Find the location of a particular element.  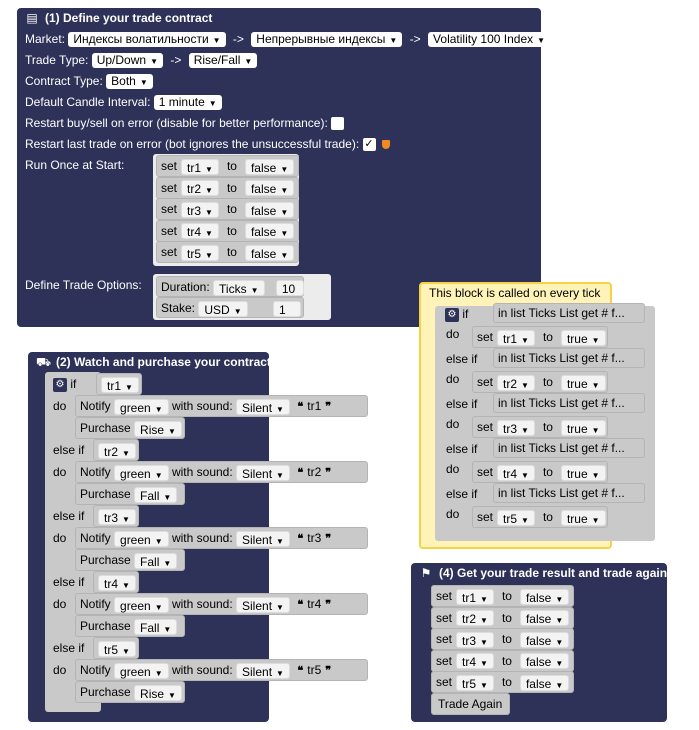

tick-set-tr1: set tr1 ▼ to true ▼ is located at coordinates (540, 337).